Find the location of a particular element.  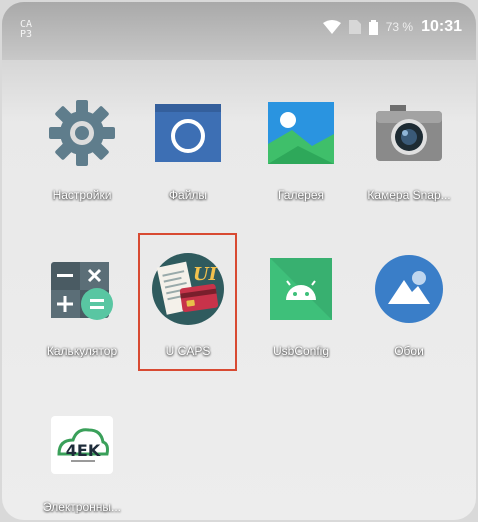

wifi-icon is located at coordinates (331, 27).